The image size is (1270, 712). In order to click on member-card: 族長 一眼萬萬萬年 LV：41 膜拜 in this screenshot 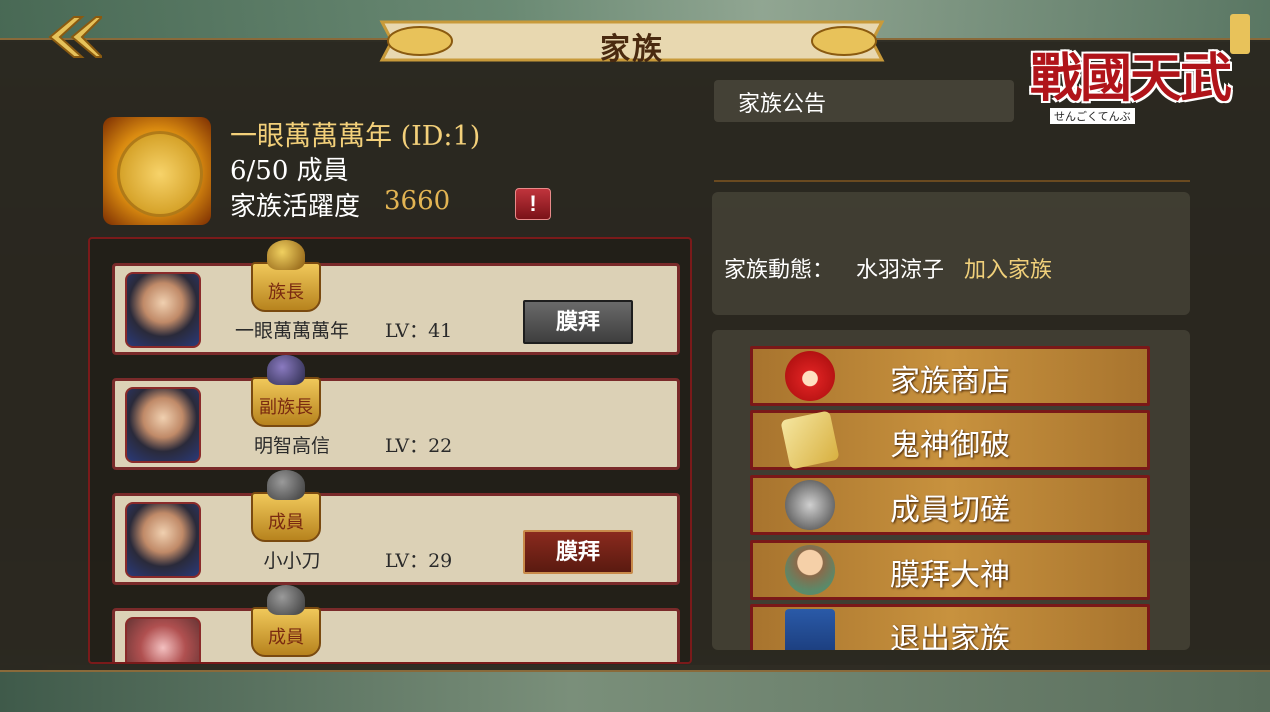, I will do `click(396, 297)`.